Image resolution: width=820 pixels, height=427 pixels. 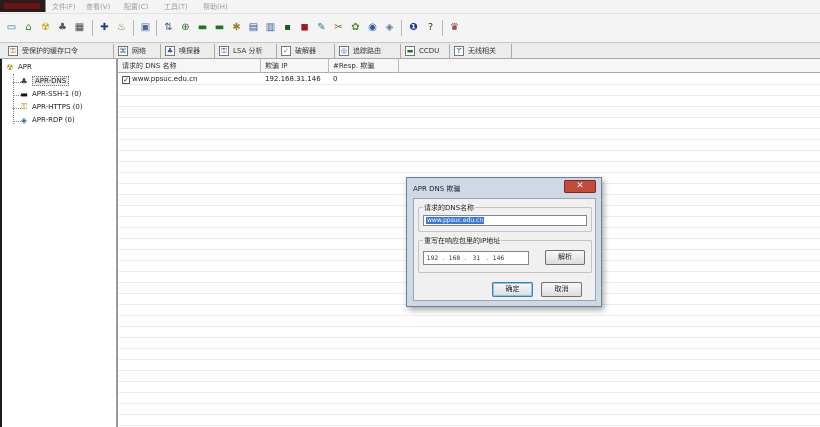 What do you see at coordinates (145, 27) in the screenshot?
I see `decode-icon: ▣` at bounding box center [145, 27].